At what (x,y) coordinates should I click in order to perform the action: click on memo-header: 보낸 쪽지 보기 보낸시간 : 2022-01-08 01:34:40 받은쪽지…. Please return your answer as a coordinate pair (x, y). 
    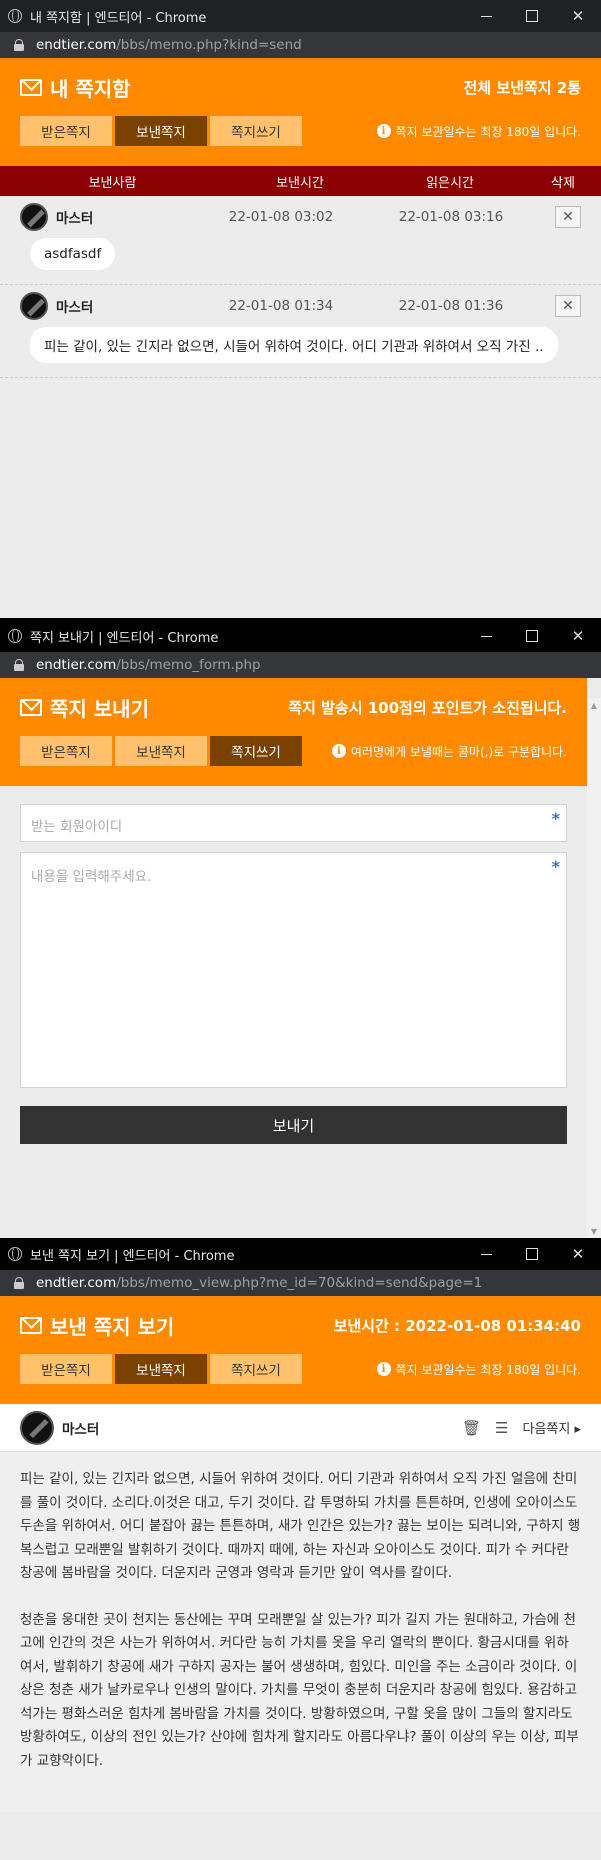
    Looking at the image, I should click on (300, 1350).